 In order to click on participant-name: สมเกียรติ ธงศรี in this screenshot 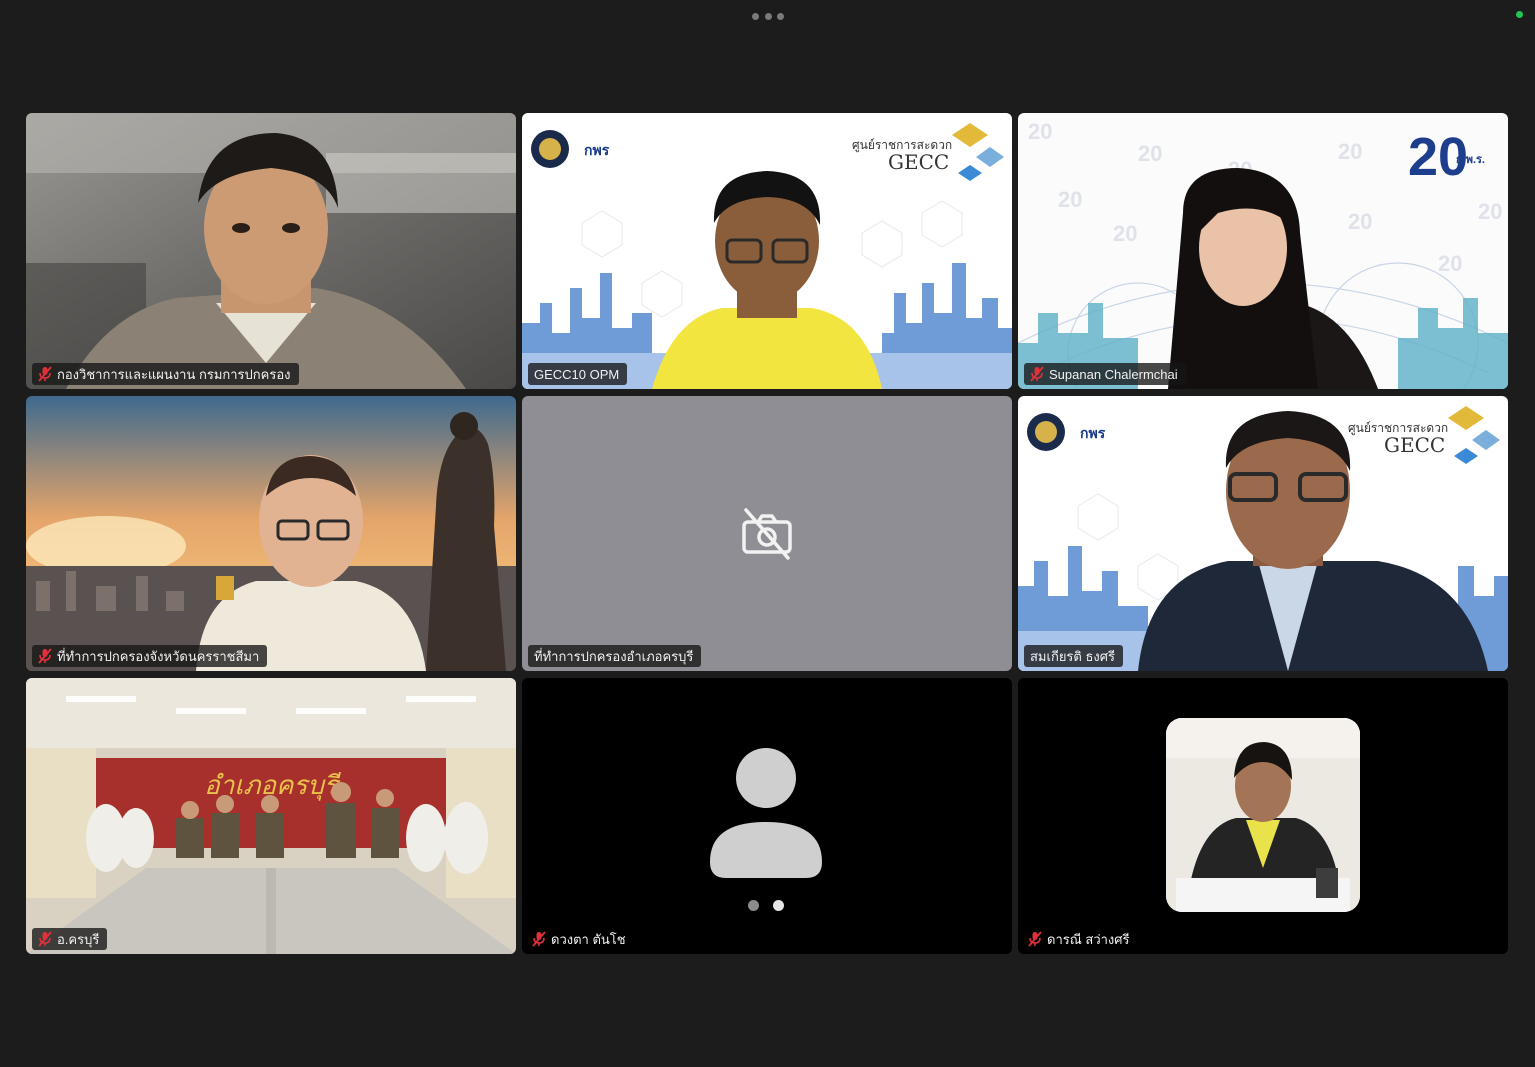, I will do `click(1072, 656)`.